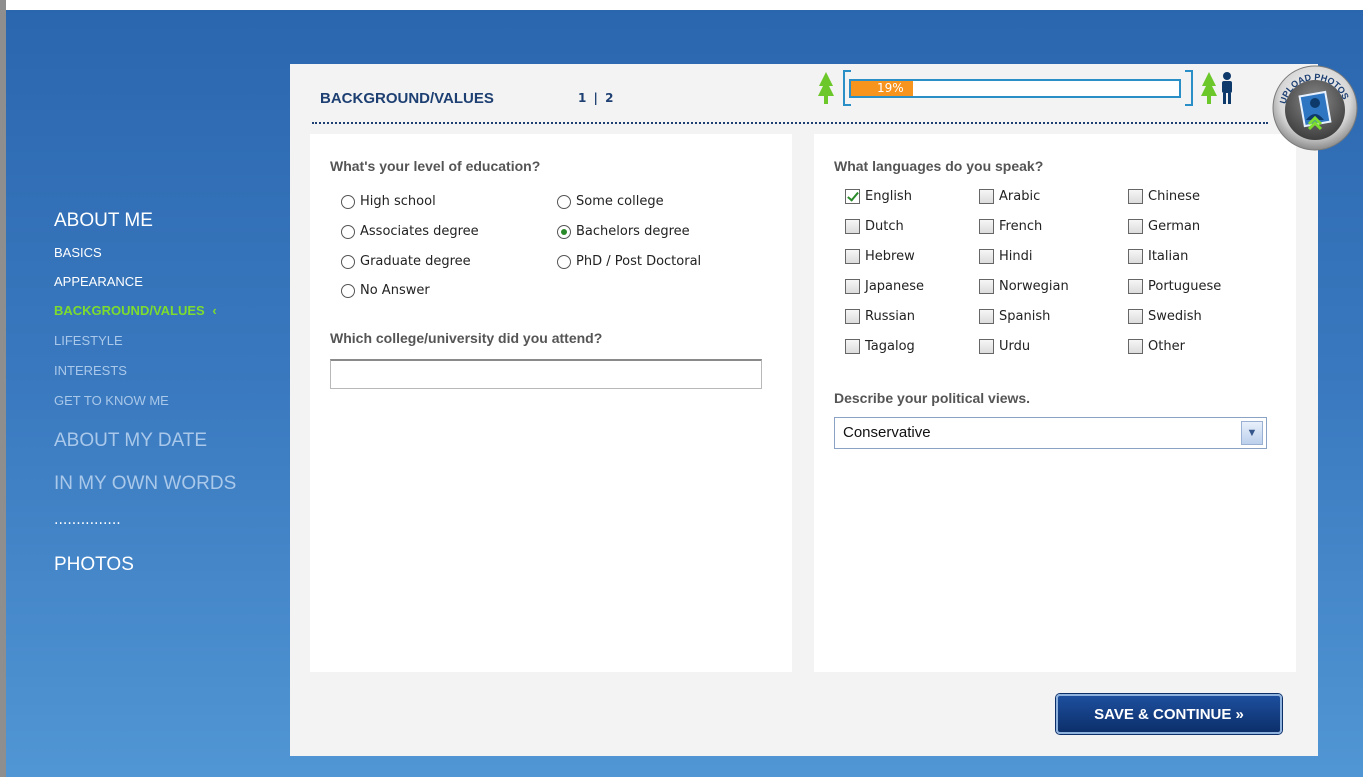 The height and width of the screenshot is (777, 1363). What do you see at coordinates (826, 88) in the screenshot?
I see `tree-icon` at bounding box center [826, 88].